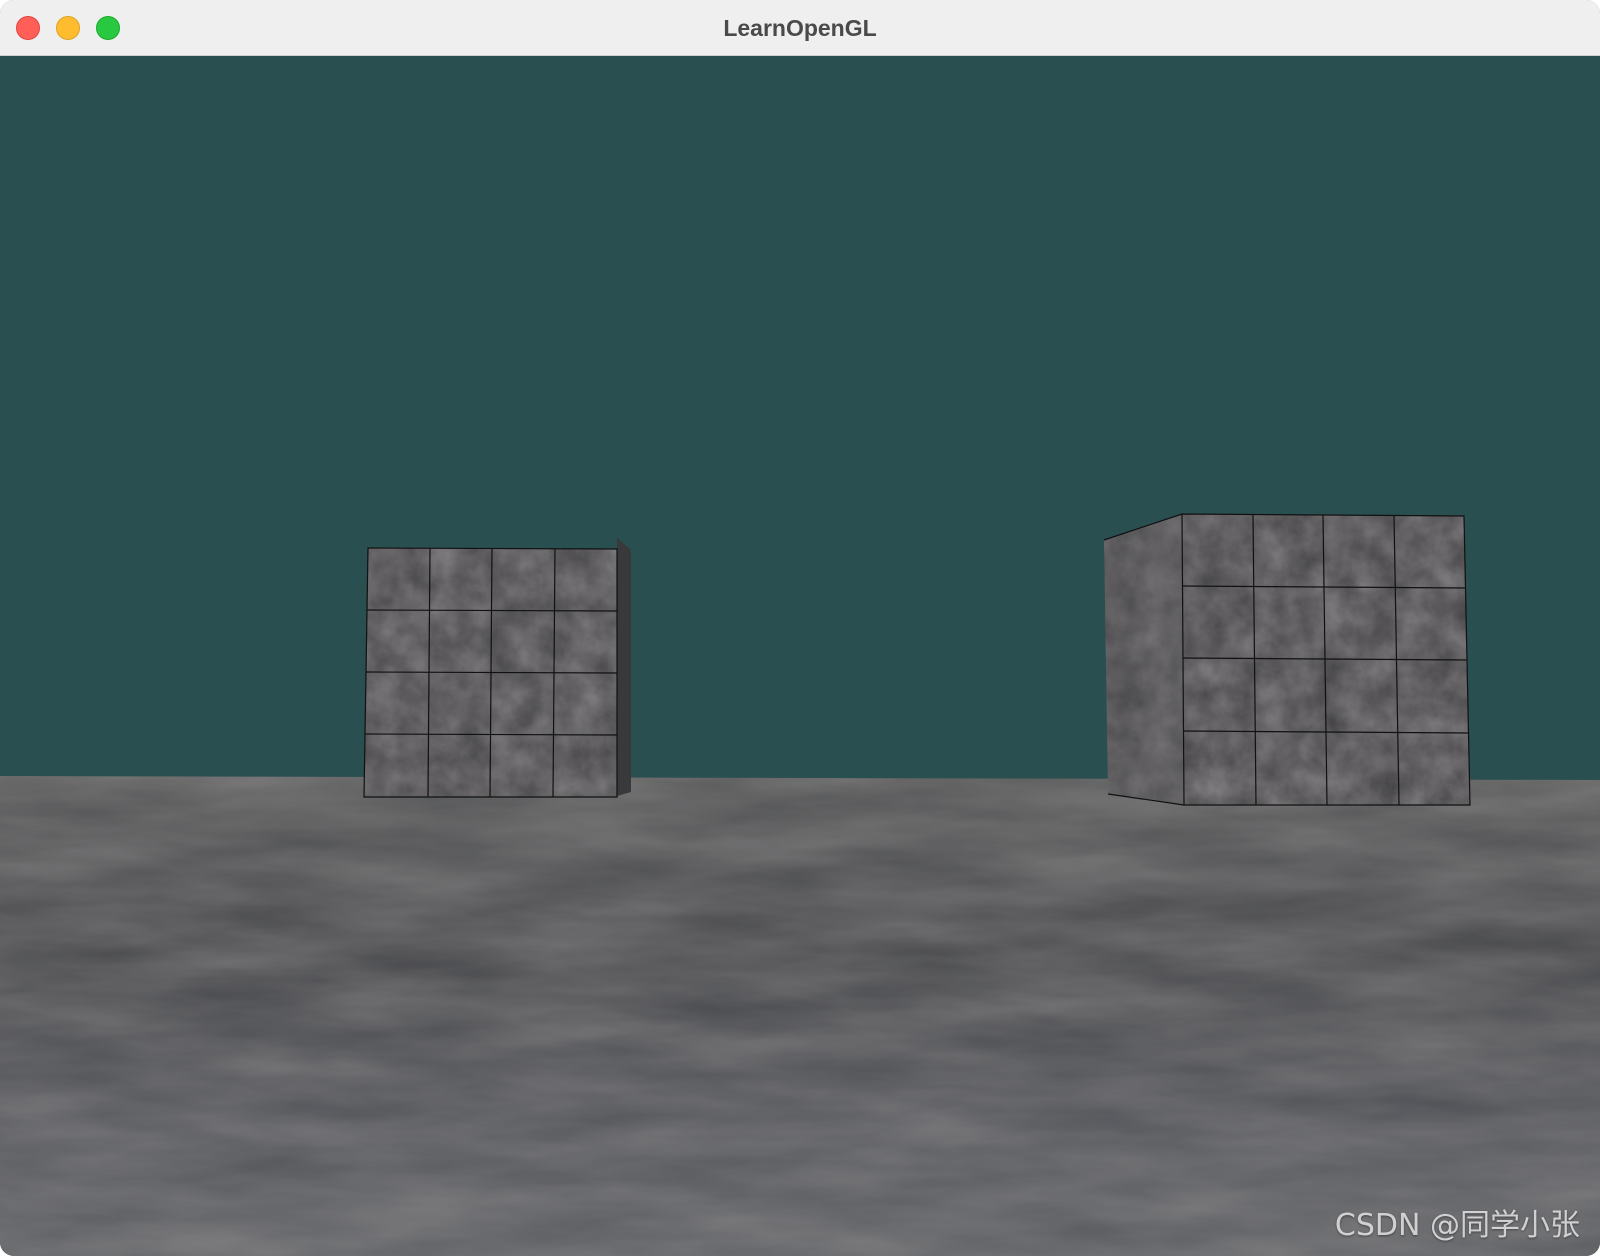 Image resolution: width=1600 pixels, height=1256 pixels. I want to click on left-cube-side, so click(624, 667).